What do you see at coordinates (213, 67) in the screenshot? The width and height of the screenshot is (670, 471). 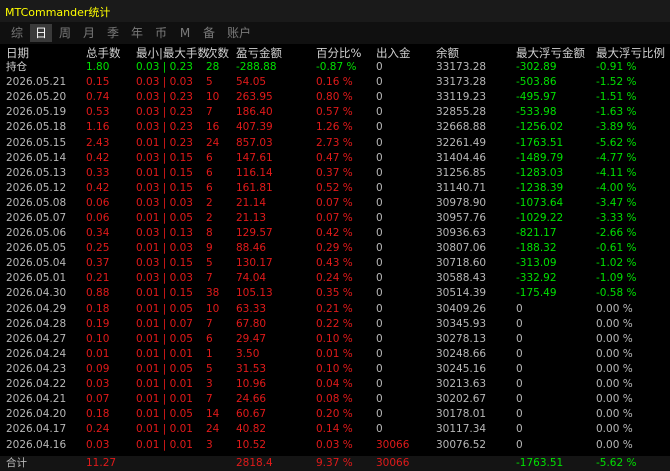 I see `col-count-cell: 28` at bounding box center [213, 67].